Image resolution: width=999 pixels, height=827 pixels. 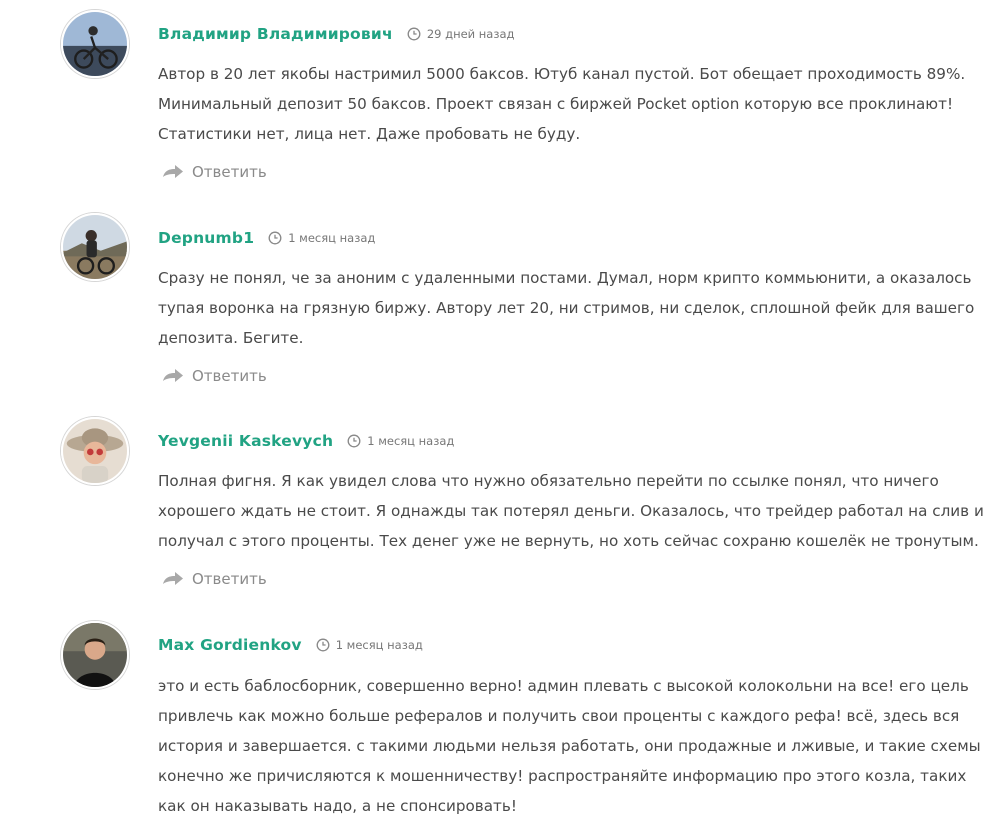 I want to click on author-name: Владимир Владимирович, so click(x=275, y=34).